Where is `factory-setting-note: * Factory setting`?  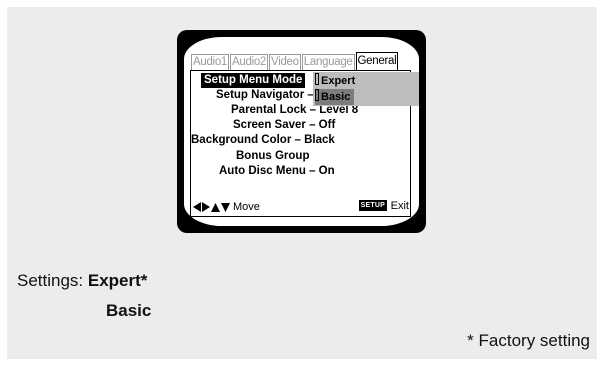 factory-setting-note: * Factory setting is located at coordinates (528, 340).